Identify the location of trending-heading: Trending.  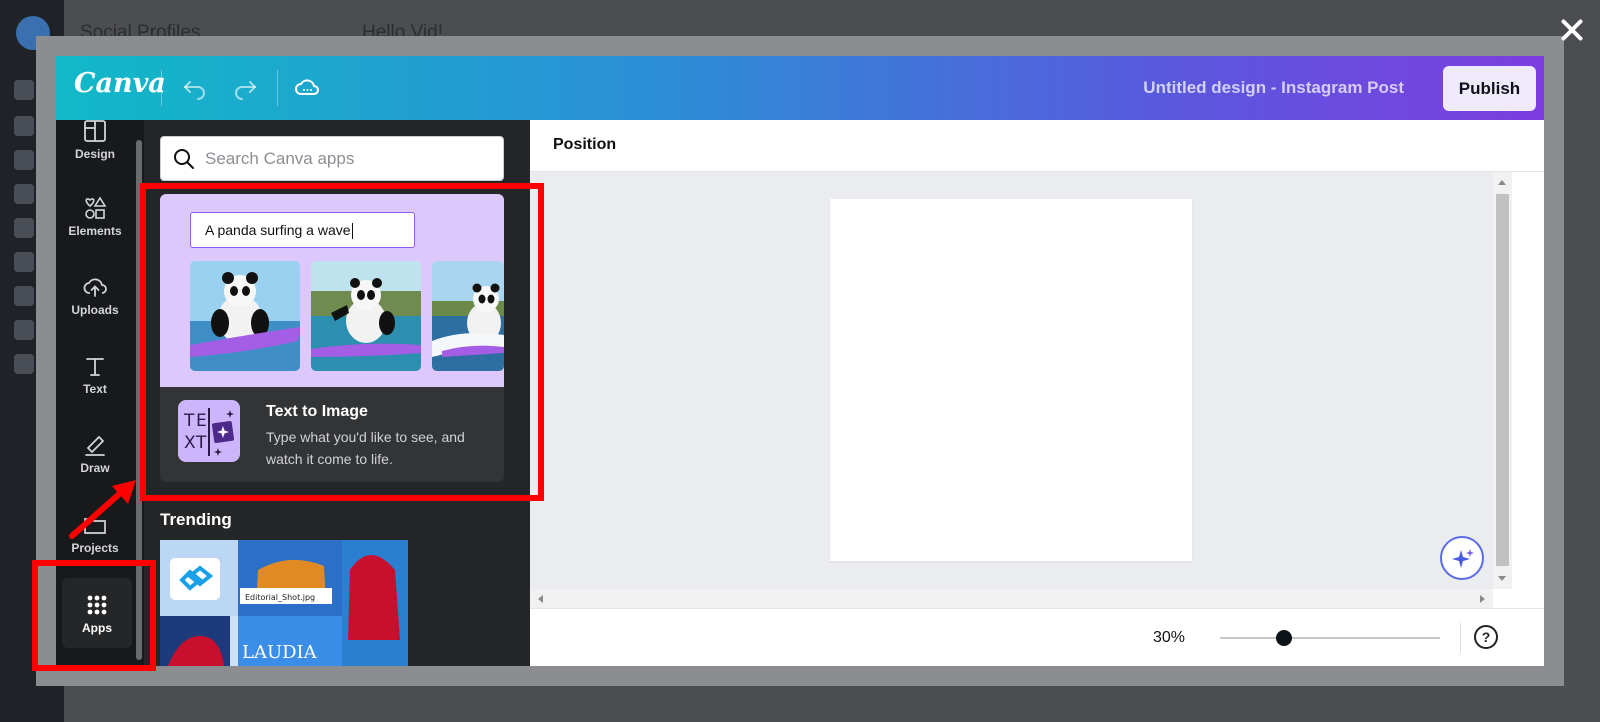
(196, 519).